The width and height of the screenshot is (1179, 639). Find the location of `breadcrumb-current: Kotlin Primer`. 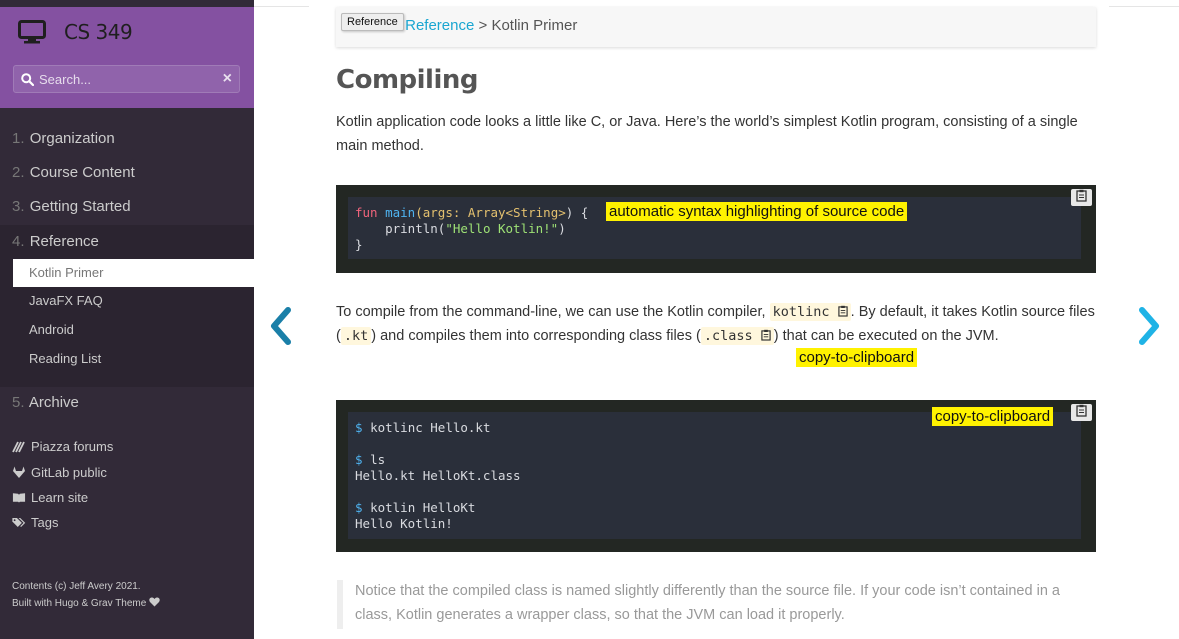

breadcrumb-current: Kotlin Primer is located at coordinates (534, 25).